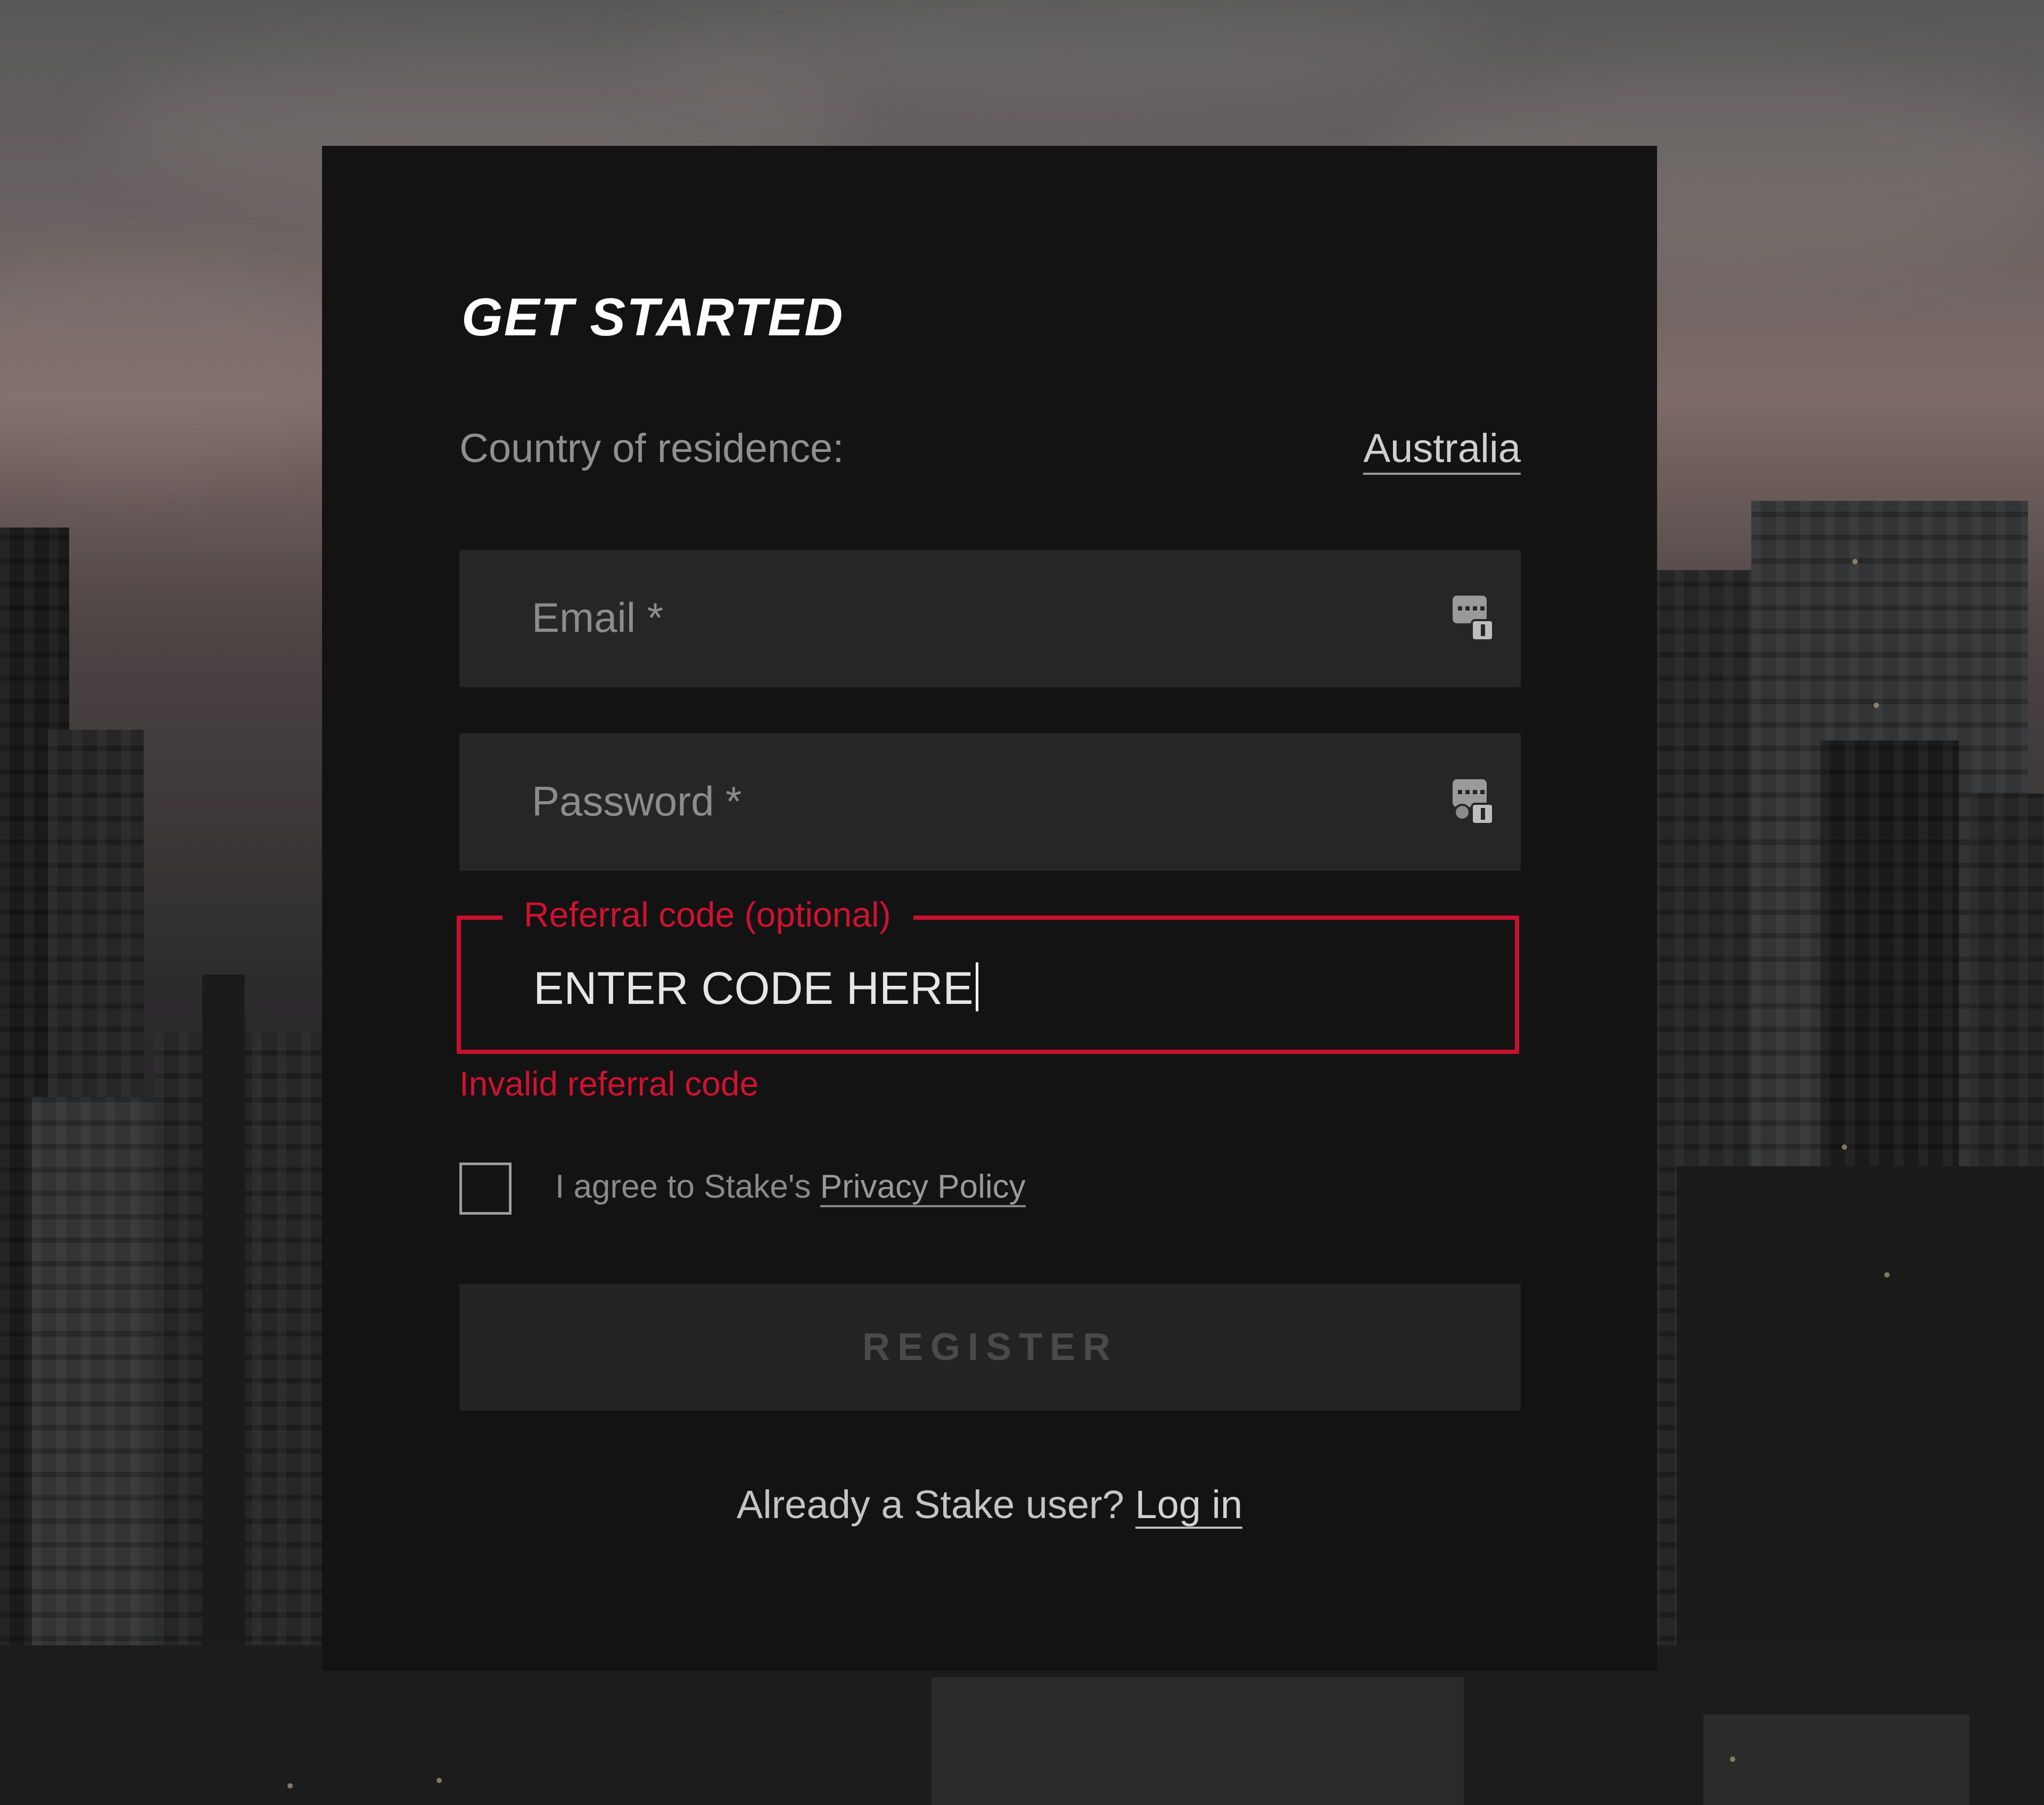  What do you see at coordinates (652, 448) in the screenshot?
I see `country-label: Country of residence:` at bounding box center [652, 448].